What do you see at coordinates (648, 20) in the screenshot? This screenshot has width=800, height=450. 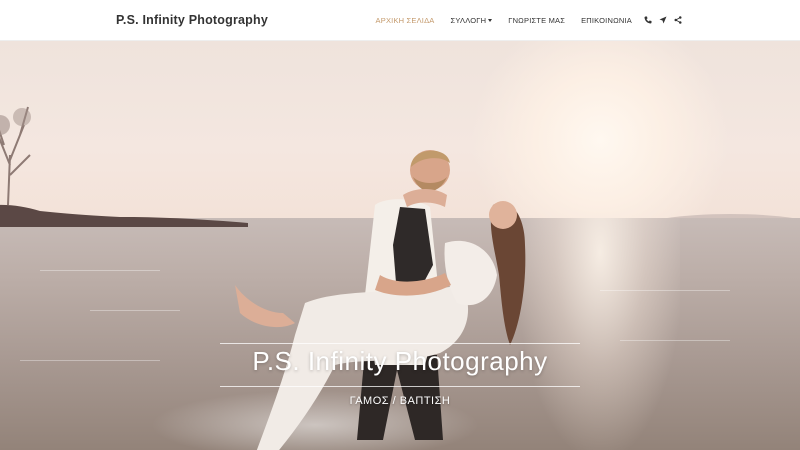 I see `phone-icon` at bounding box center [648, 20].